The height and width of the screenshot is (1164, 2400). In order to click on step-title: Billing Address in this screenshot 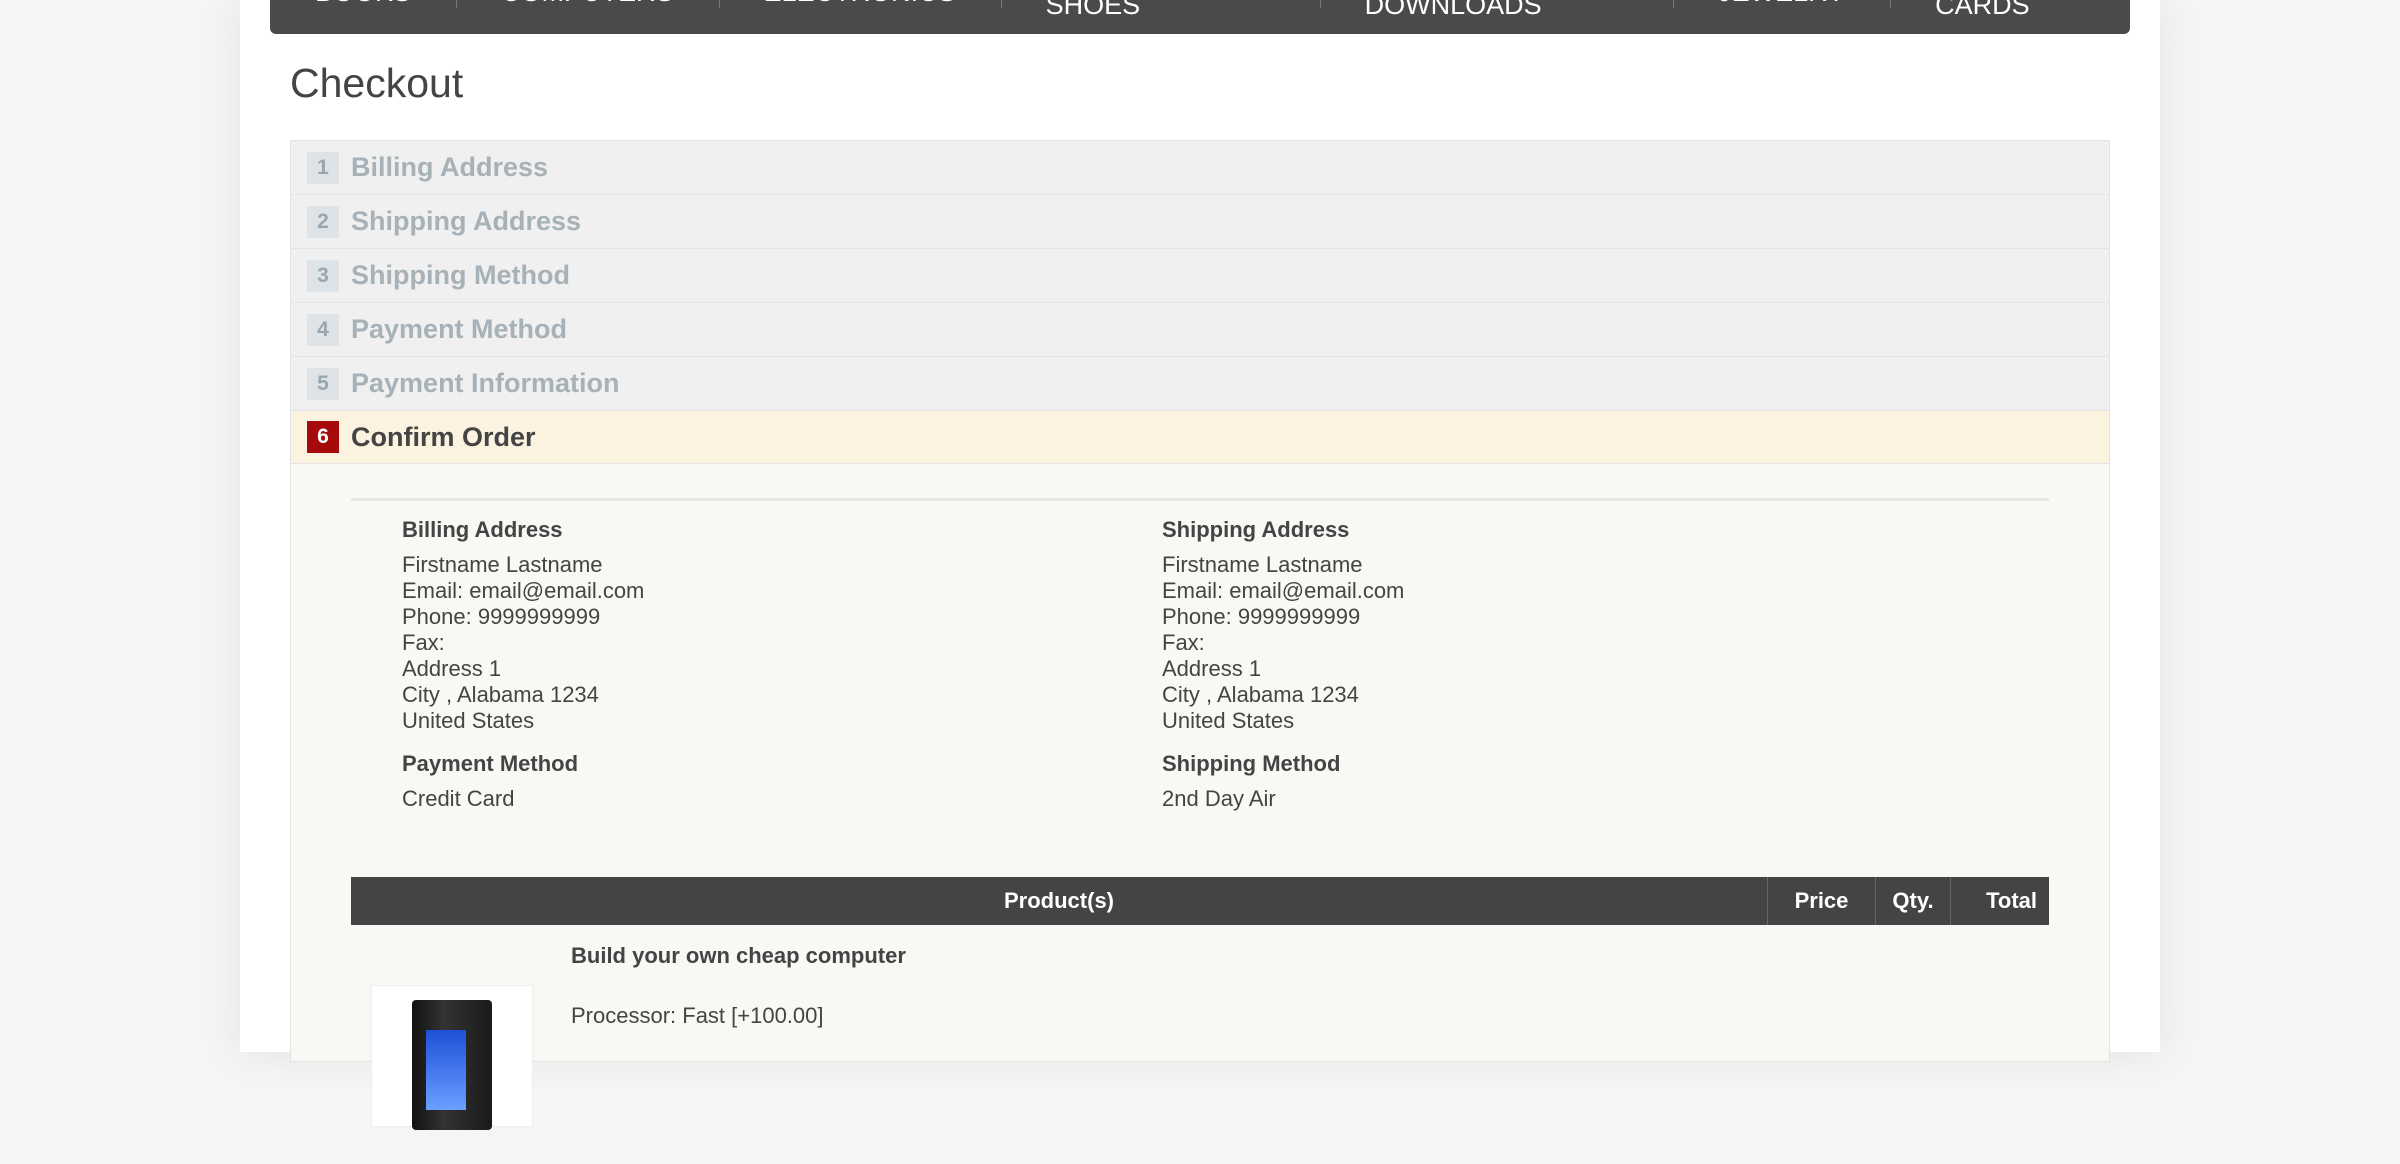, I will do `click(450, 167)`.